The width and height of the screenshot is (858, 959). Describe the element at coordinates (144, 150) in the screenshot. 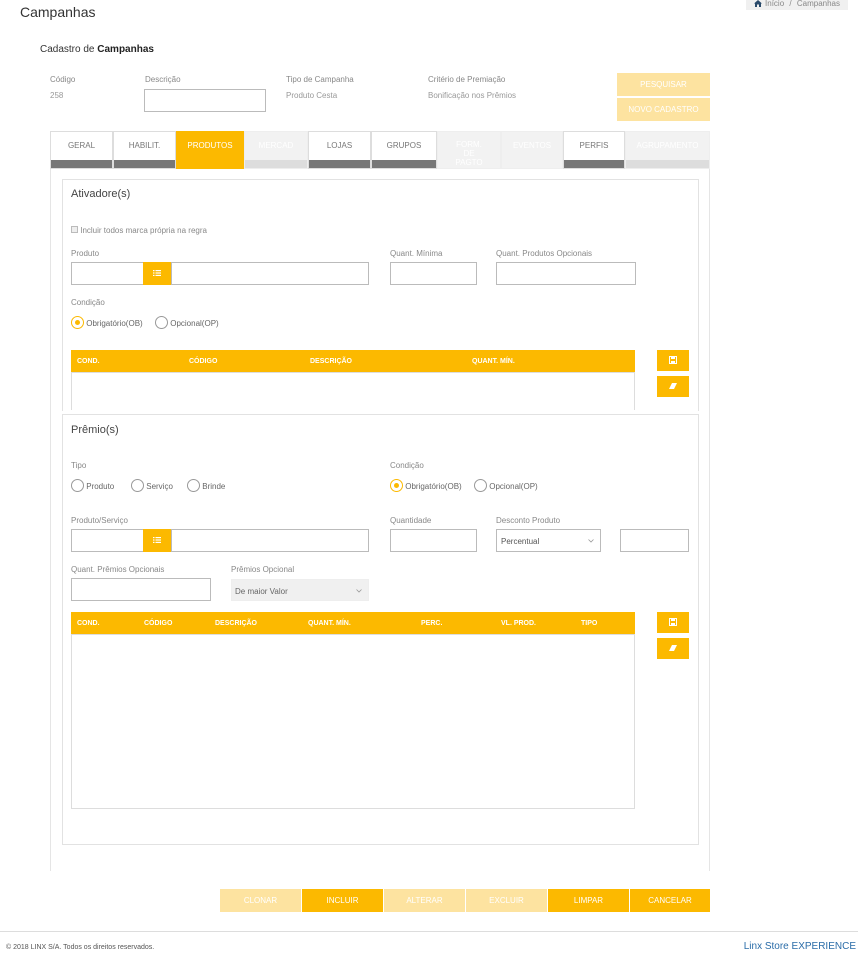

I see `tab-habilit: HABILIT.` at that location.